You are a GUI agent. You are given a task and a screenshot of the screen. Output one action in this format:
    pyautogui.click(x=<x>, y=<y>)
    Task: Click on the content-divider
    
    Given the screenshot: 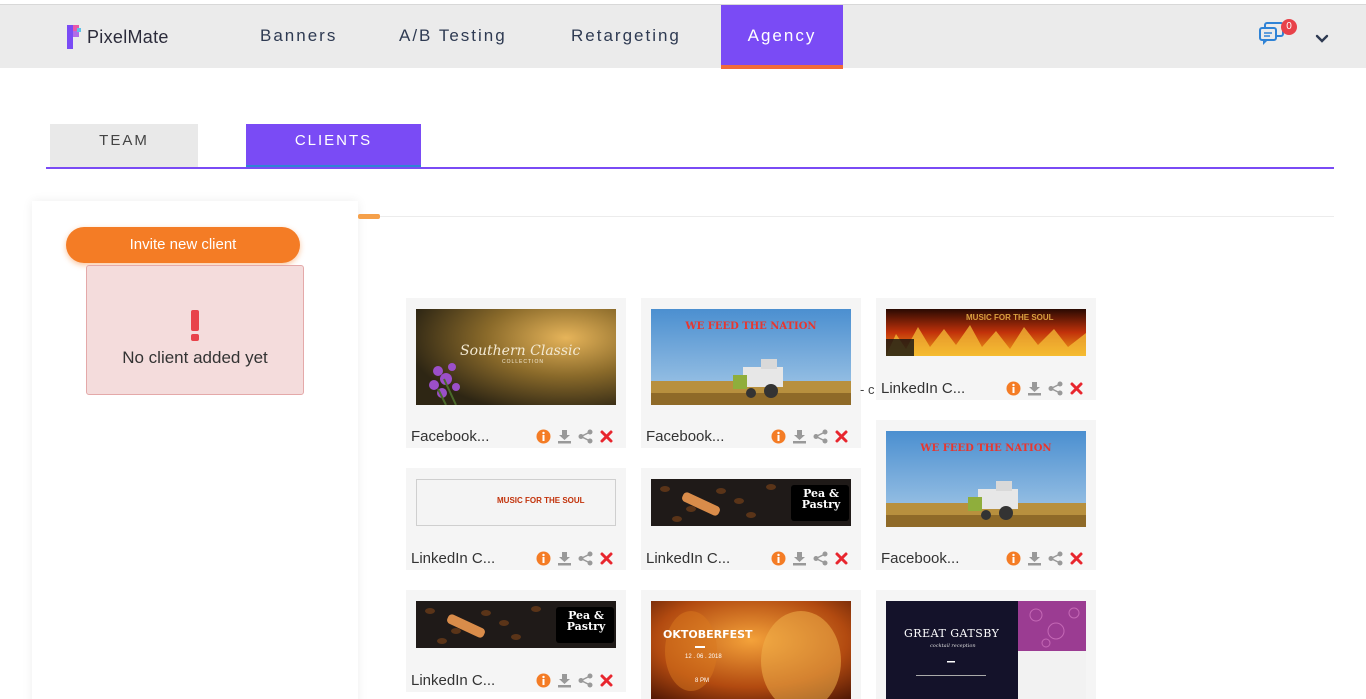 What is the action you would take?
    pyautogui.click(x=846, y=216)
    